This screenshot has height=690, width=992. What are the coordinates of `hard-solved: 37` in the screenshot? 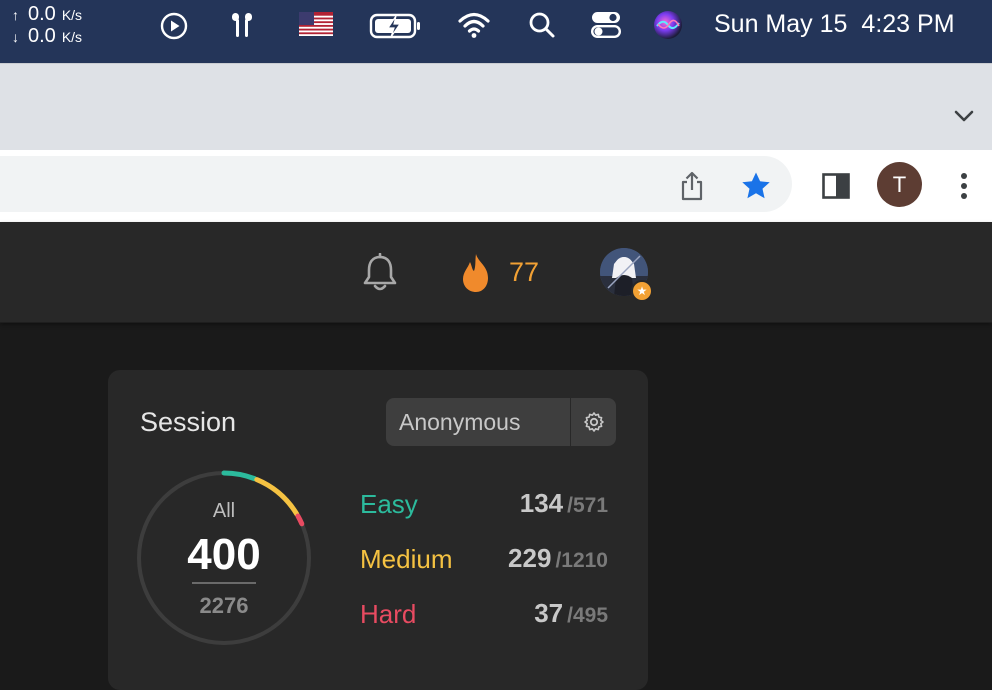 It's located at (549, 613).